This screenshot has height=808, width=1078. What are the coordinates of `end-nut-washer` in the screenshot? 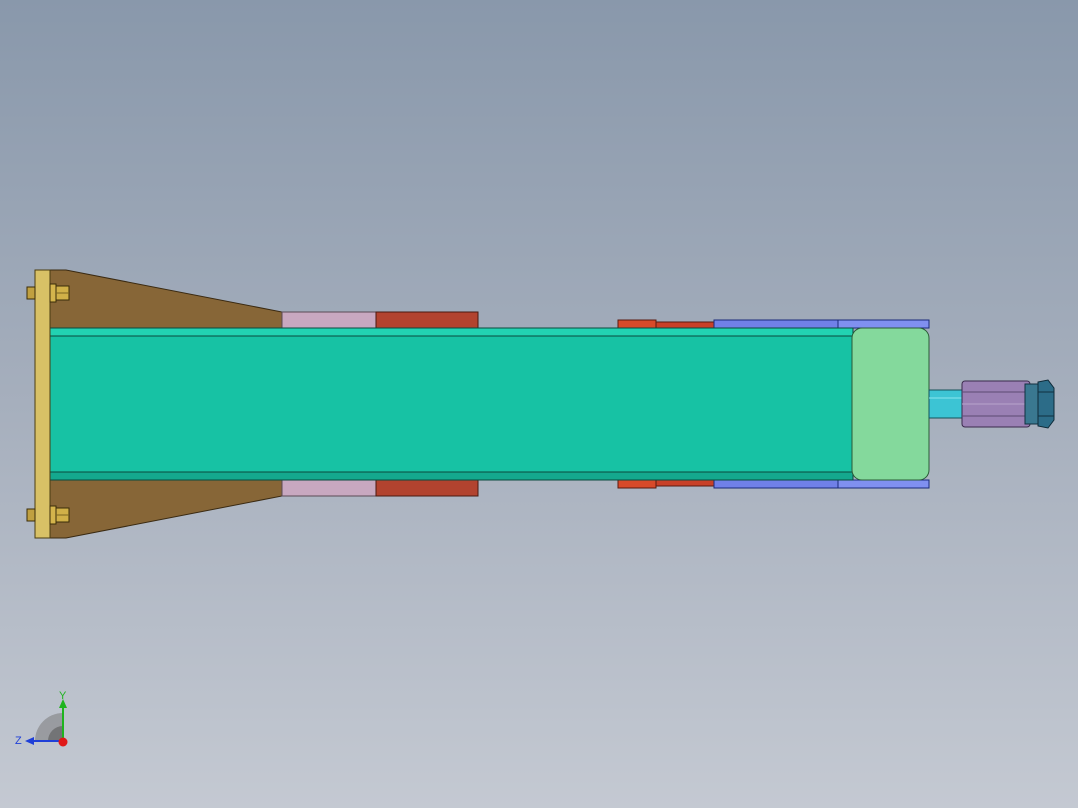 It's located at (1032, 404).